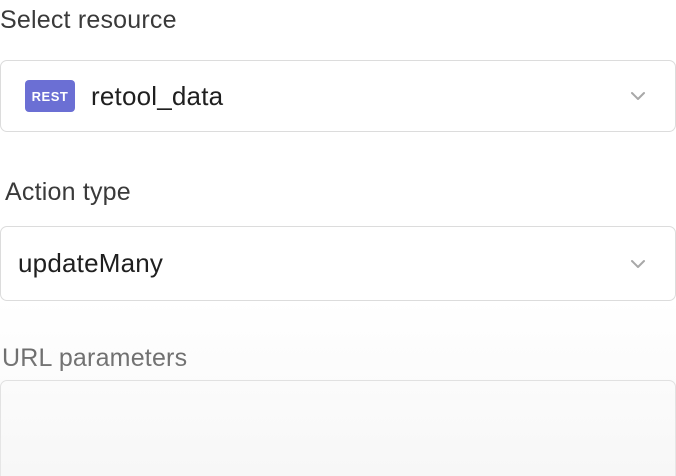  Describe the element at coordinates (88, 20) in the screenshot. I see `select-resource-label: Select resource` at that location.